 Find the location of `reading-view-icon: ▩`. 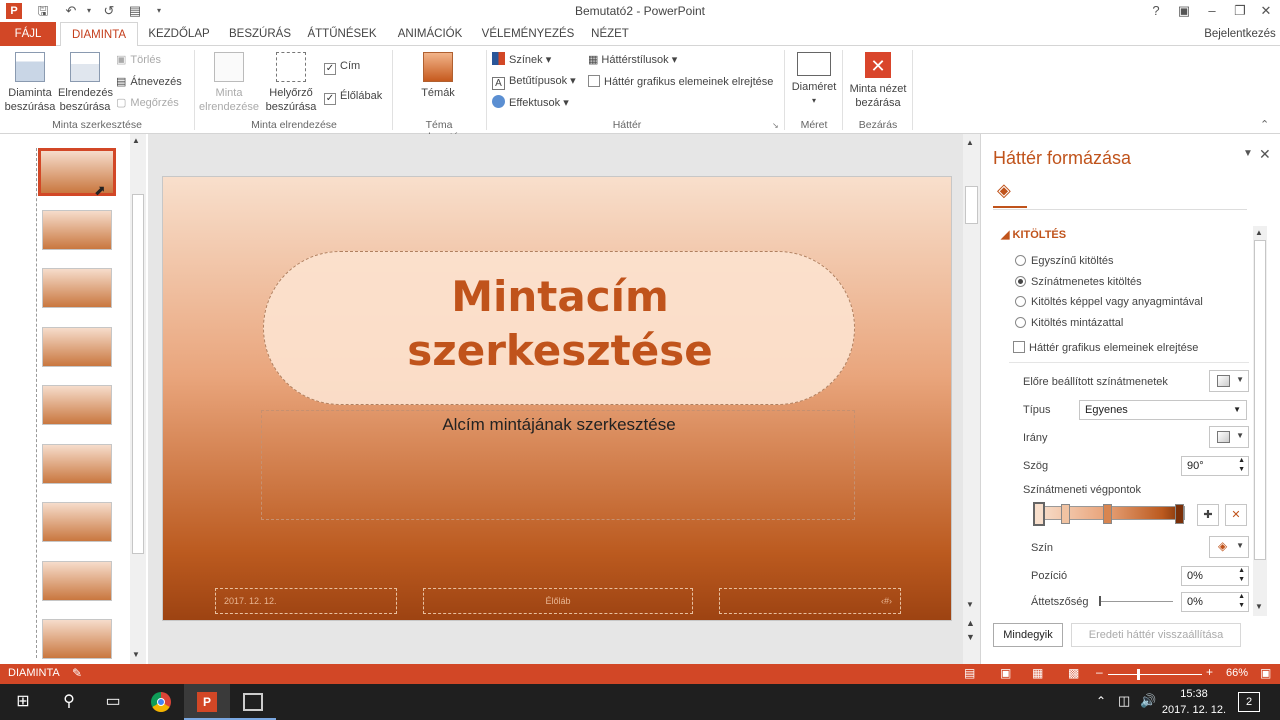

reading-view-icon: ▩ is located at coordinates (1073, 673).